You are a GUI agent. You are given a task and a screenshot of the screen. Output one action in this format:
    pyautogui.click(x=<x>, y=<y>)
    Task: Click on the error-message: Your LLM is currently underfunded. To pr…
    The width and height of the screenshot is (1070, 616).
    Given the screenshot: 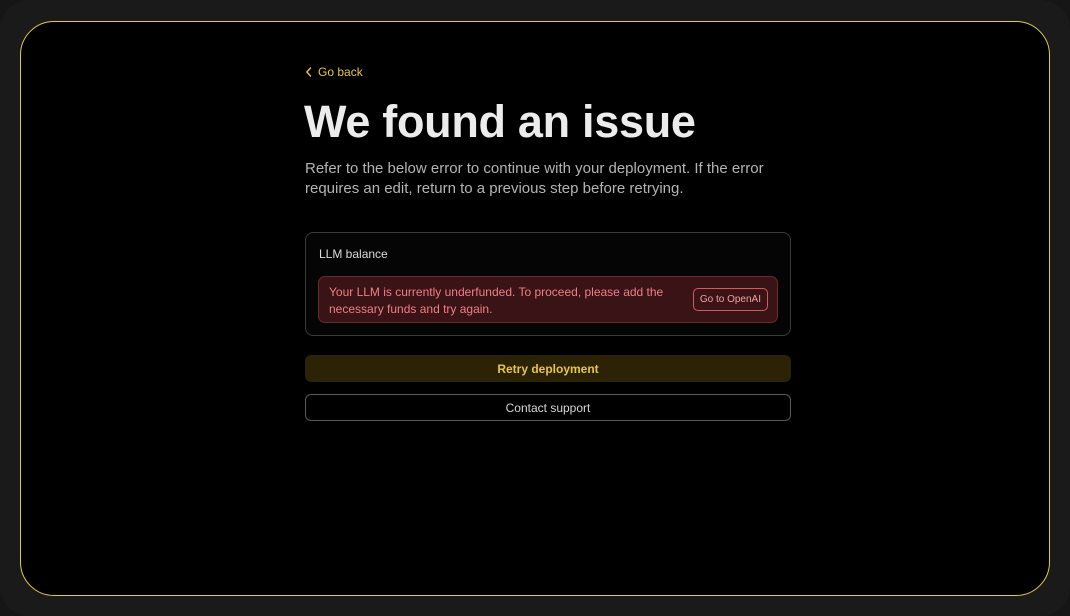 What is the action you would take?
    pyautogui.click(x=496, y=300)
    